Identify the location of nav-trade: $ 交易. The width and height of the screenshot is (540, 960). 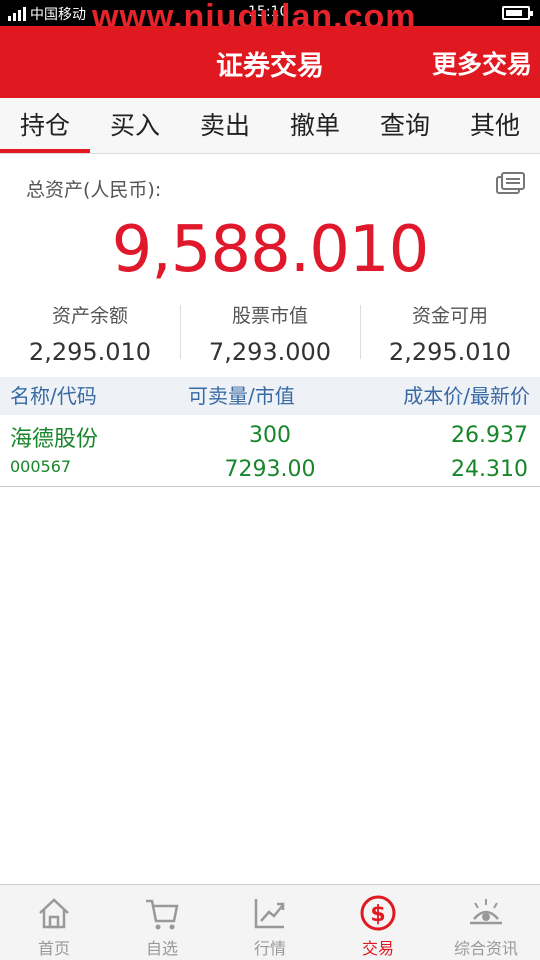
(378, 922).